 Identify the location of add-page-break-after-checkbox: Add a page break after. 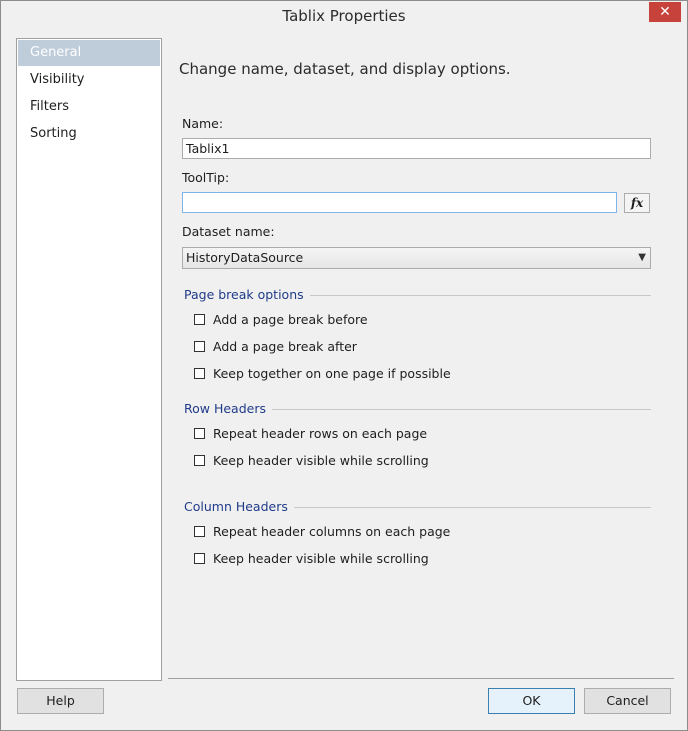
(275, 346).